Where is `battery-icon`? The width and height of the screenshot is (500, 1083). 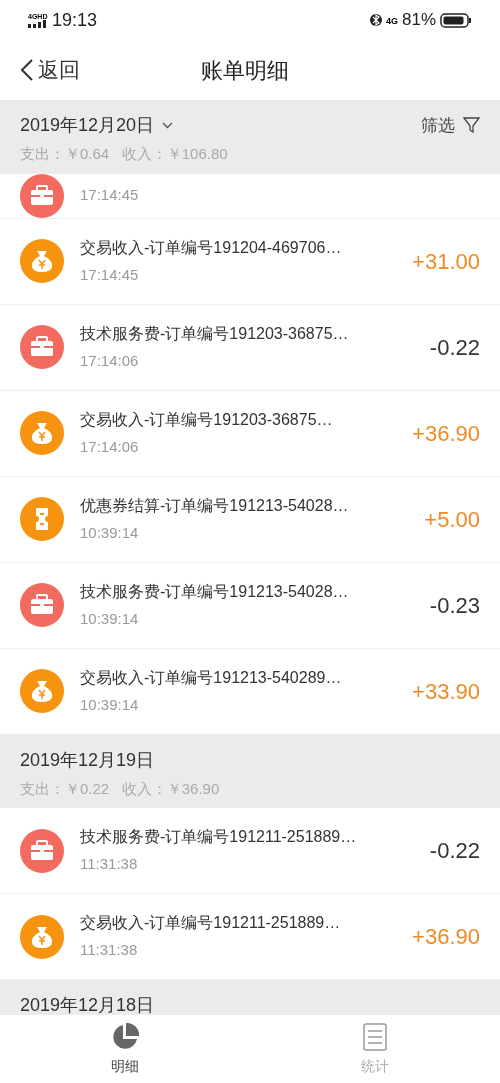 battery-icon is located at coordinates (456, 20).